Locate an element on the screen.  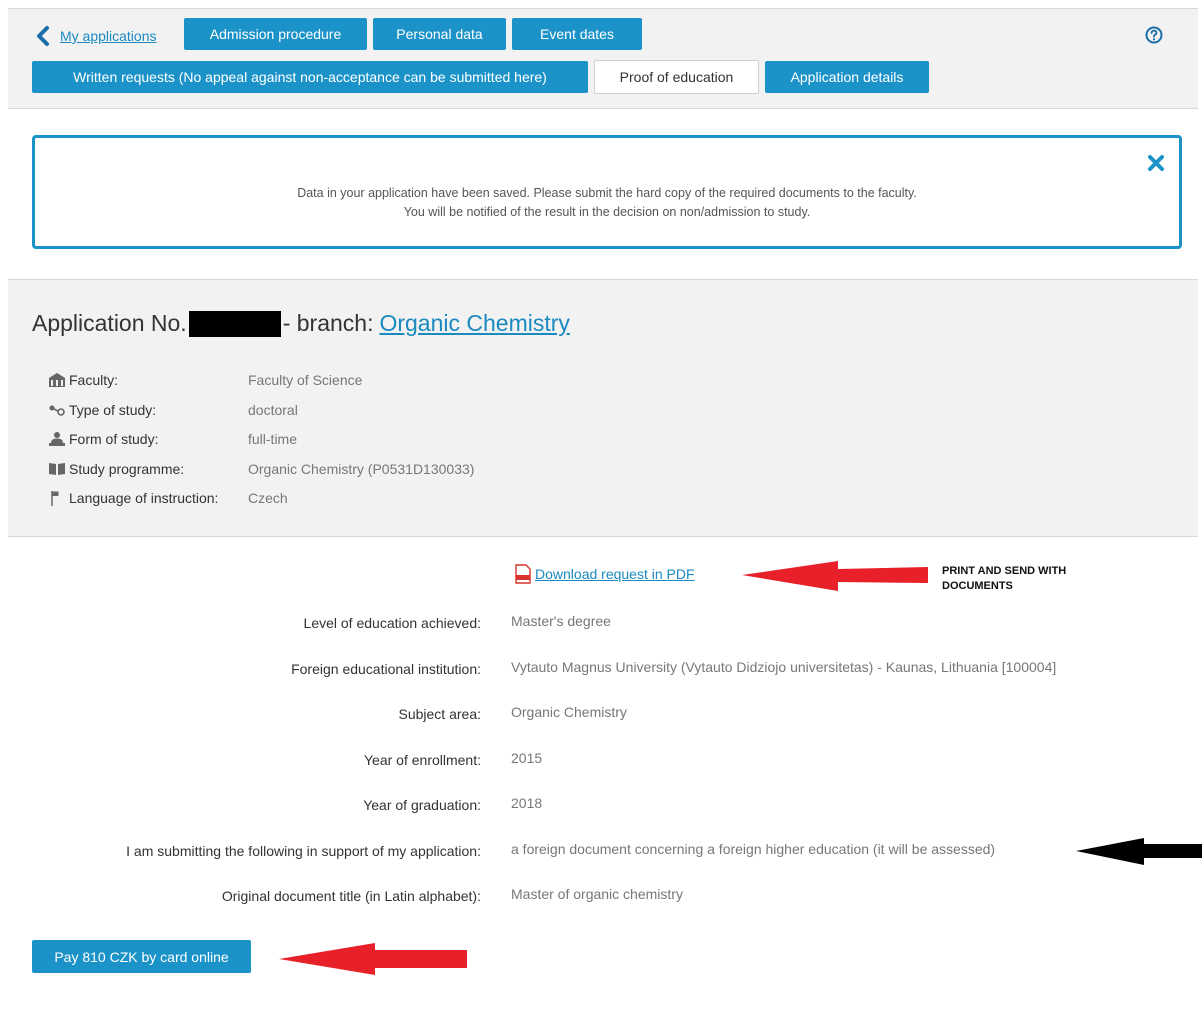
back-link: My applications is located at coordinates (94, 36).